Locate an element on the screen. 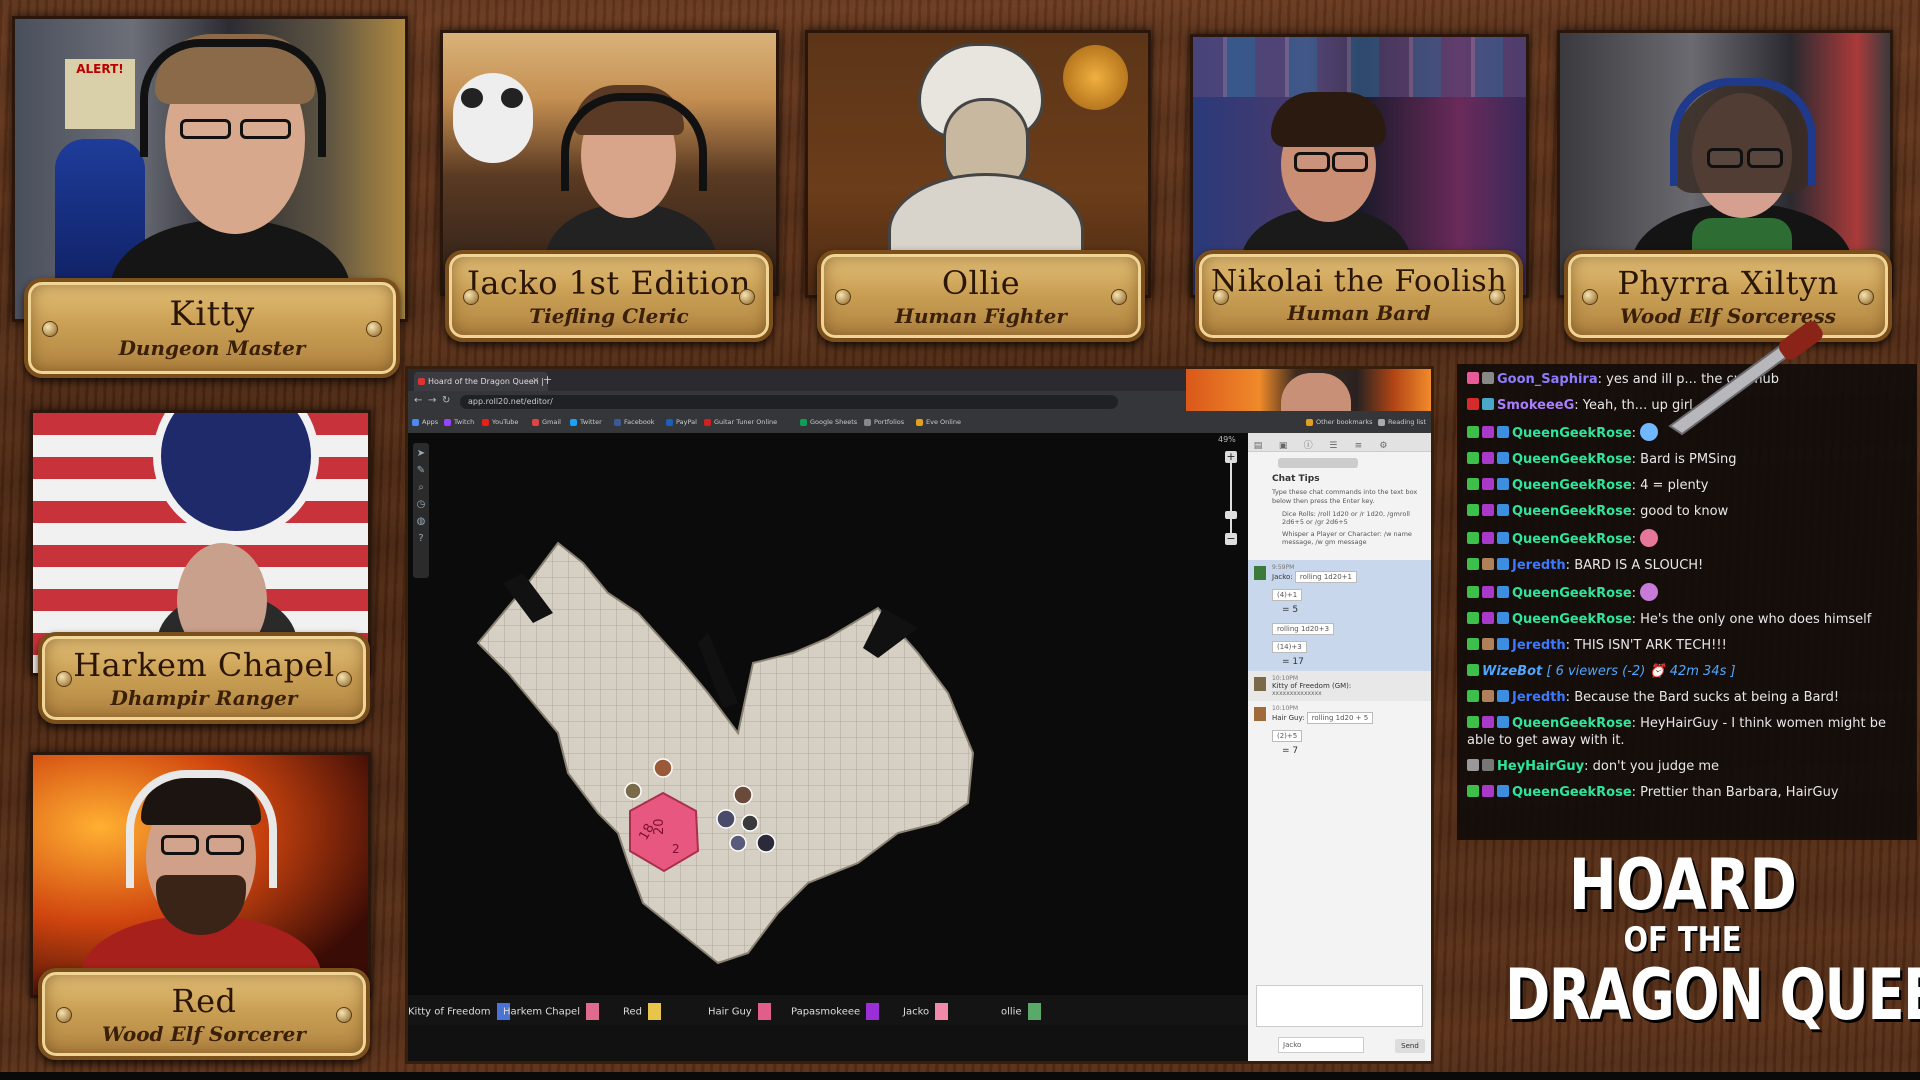  bookmark-twitch: Twitch is located at coordinates (459, 422).